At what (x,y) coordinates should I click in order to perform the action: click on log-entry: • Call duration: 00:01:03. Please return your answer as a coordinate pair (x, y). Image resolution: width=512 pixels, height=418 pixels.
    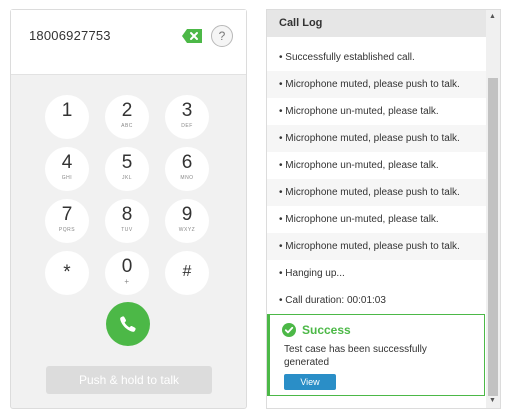
    Looking at the image, I should click on (332, 300).